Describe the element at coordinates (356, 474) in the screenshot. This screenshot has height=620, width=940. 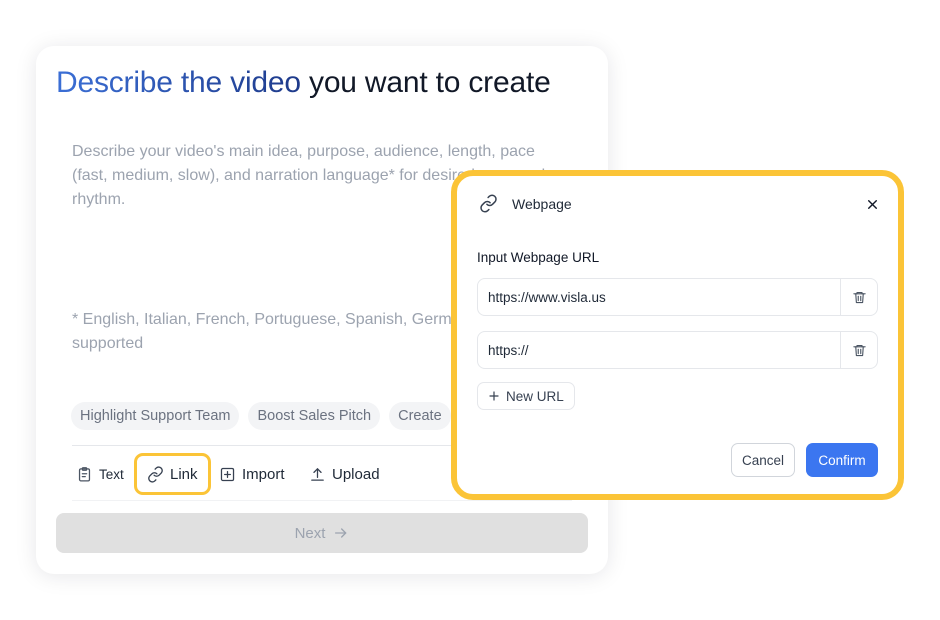
I see `upload-tool-label: Upload` at that location.